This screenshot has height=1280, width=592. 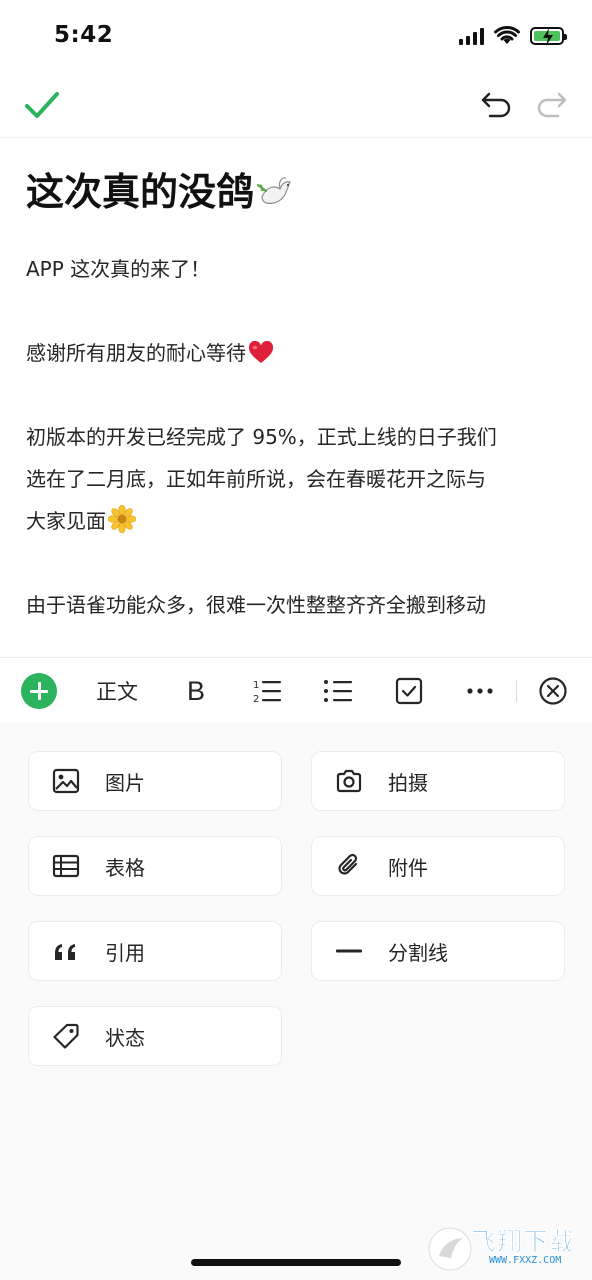 What do you see at coordinates (298, 521) in the screenshot?
I see `paragraph-line: 大家见面` at bounding box center [298, 521].